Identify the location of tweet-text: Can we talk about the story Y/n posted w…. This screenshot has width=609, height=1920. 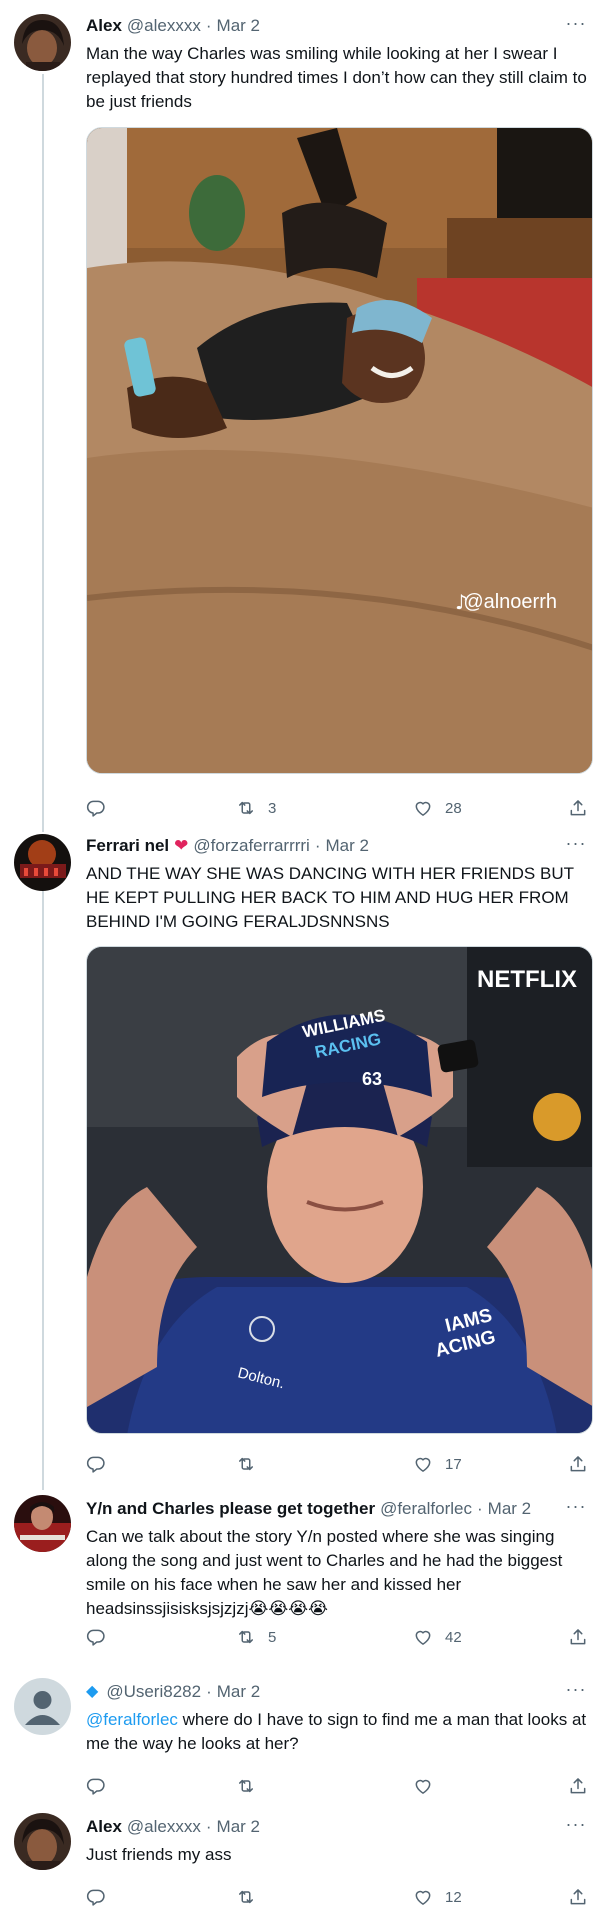
(324, 1572).